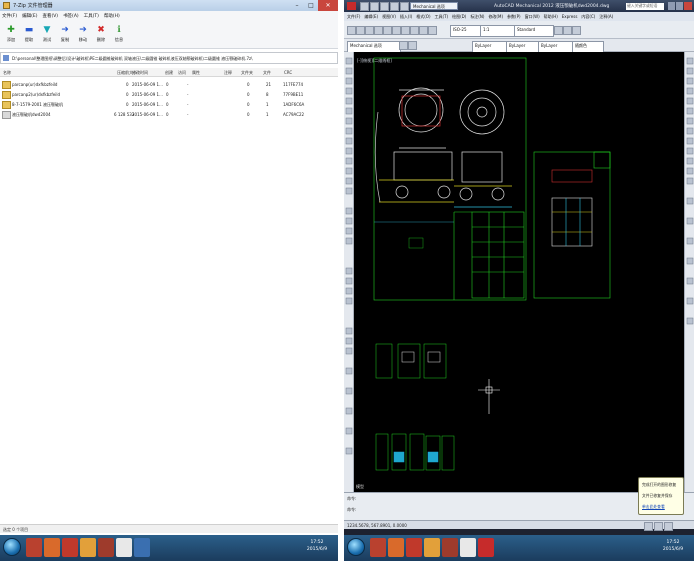  I want to click on redo-icon, so click(404, 6).